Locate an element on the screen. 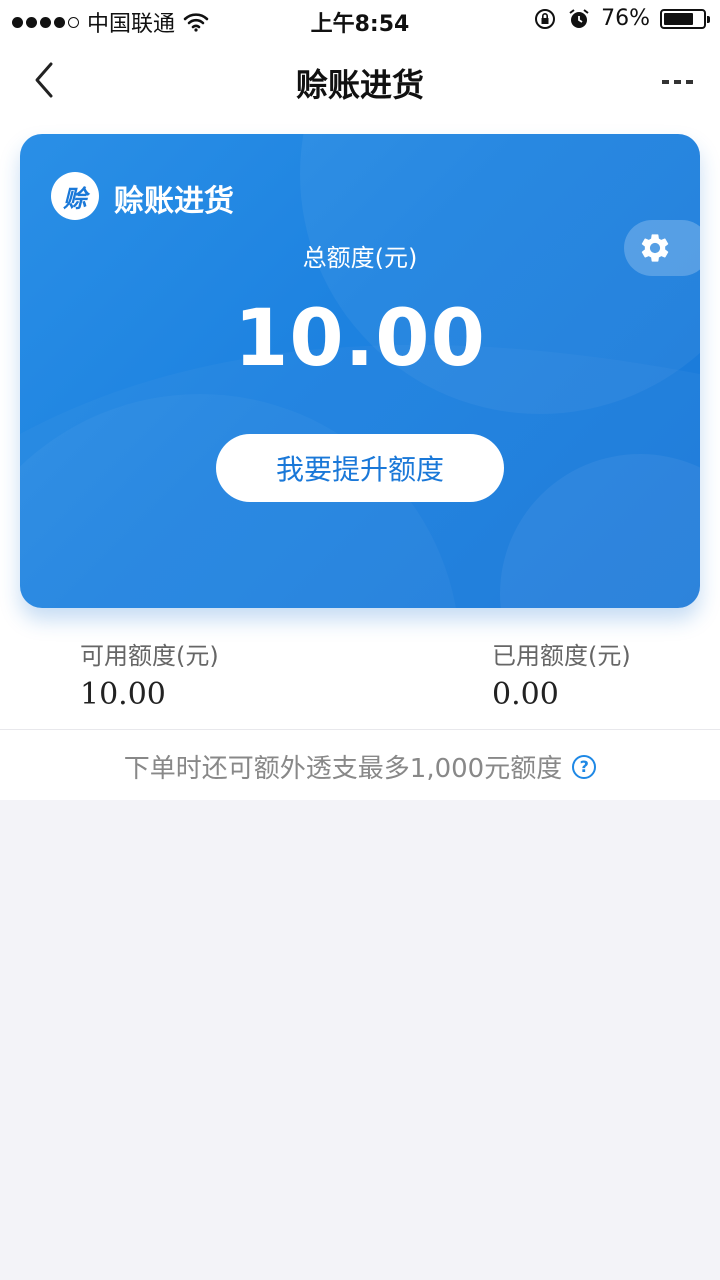  overdraft-note: 下单时还可额外透支最多1,000元额度 ? is located at coordinates (360, 766).